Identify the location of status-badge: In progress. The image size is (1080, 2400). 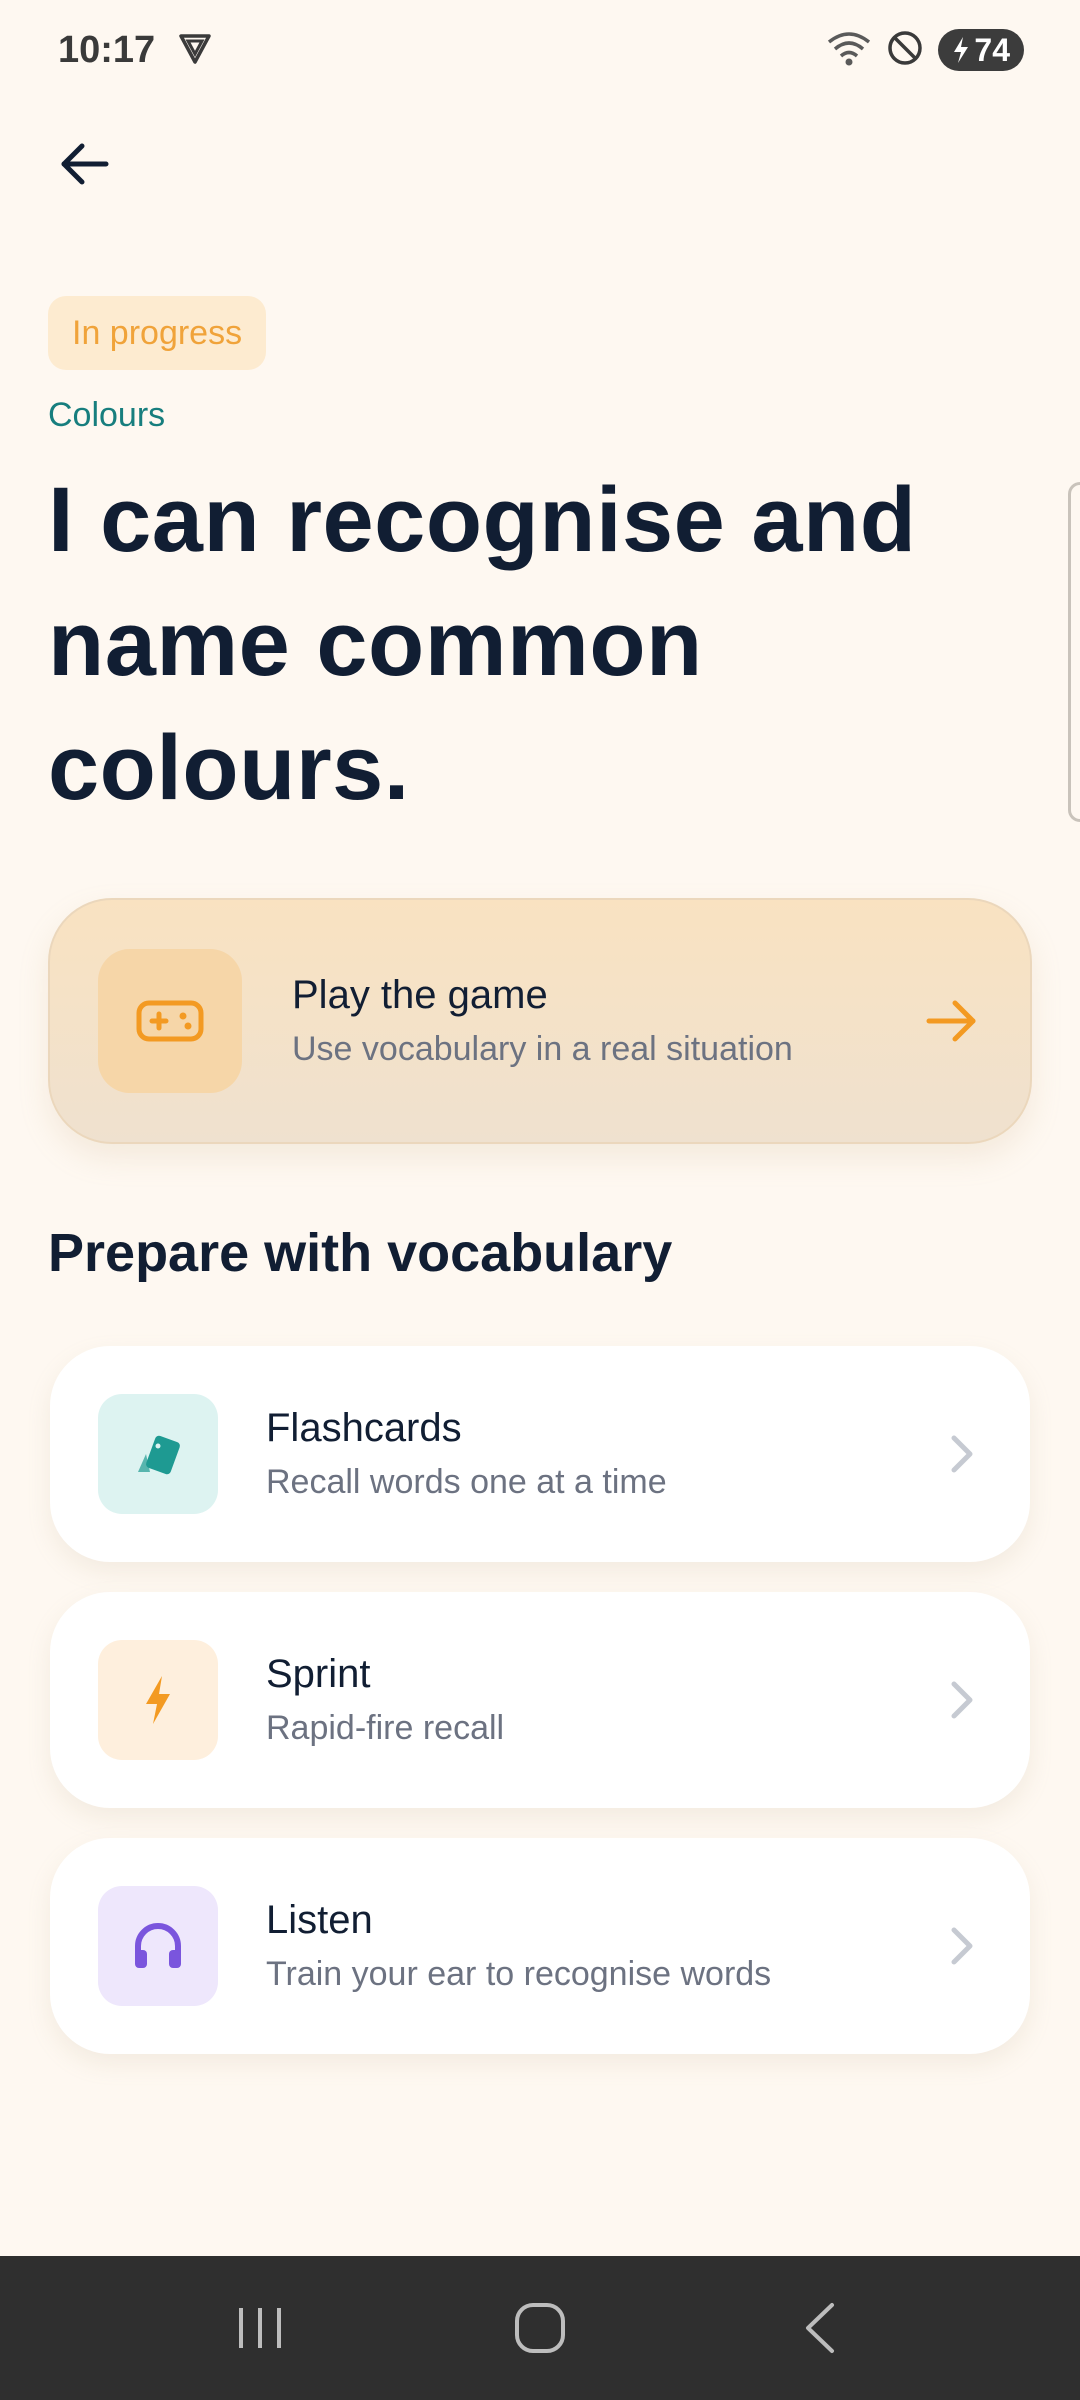
(157, 333).